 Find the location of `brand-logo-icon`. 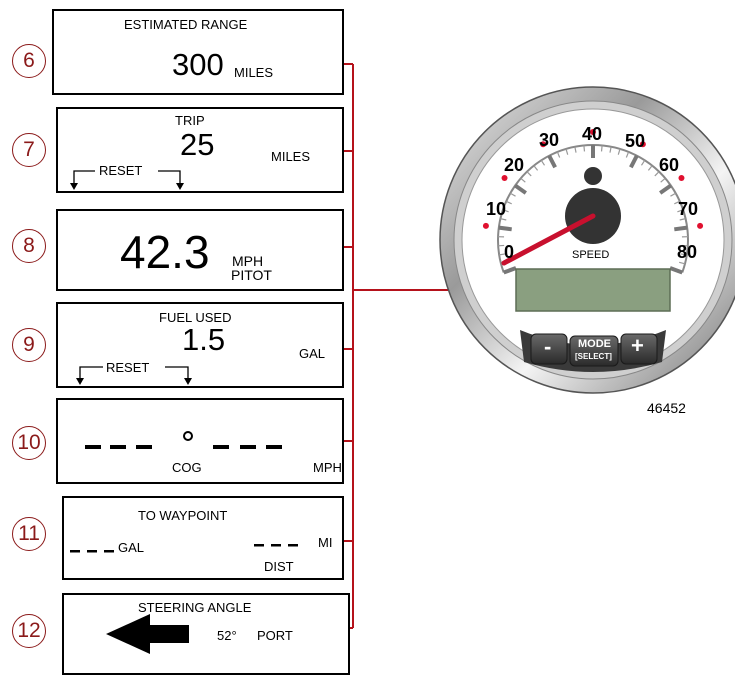

brand-logo-icon is located at coordinates (593, 176).